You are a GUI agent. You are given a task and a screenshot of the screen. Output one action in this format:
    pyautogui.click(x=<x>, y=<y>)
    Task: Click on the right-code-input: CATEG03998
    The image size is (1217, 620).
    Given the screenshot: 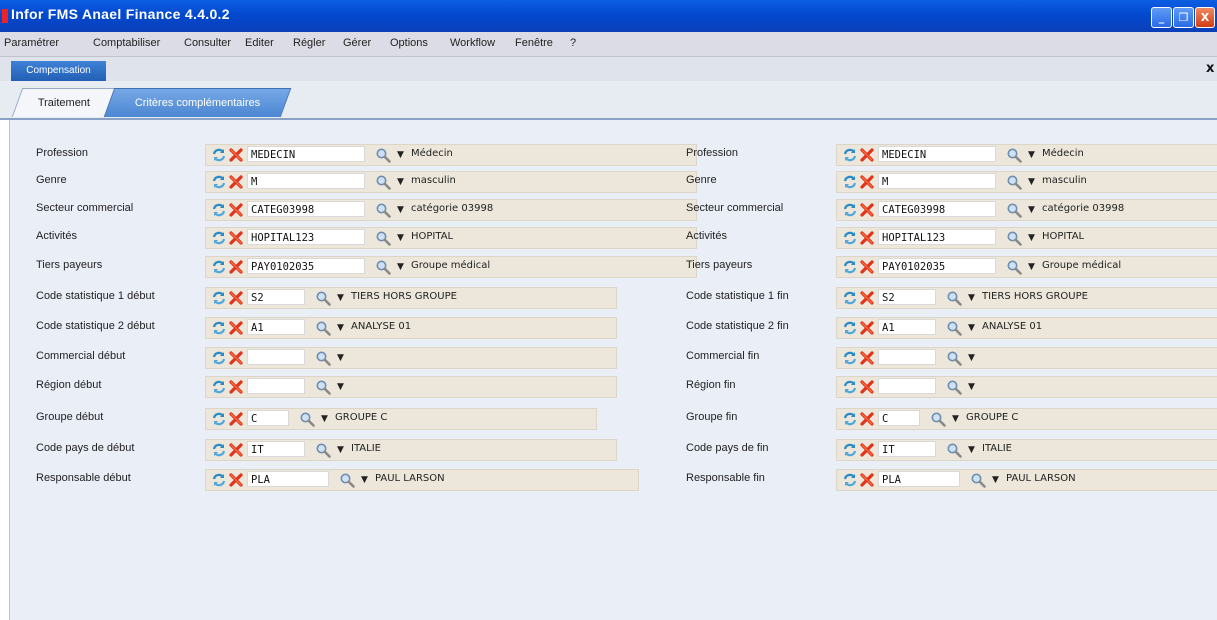 What is the action you would take?
    pyautogui.click(x=937, y=209)
    